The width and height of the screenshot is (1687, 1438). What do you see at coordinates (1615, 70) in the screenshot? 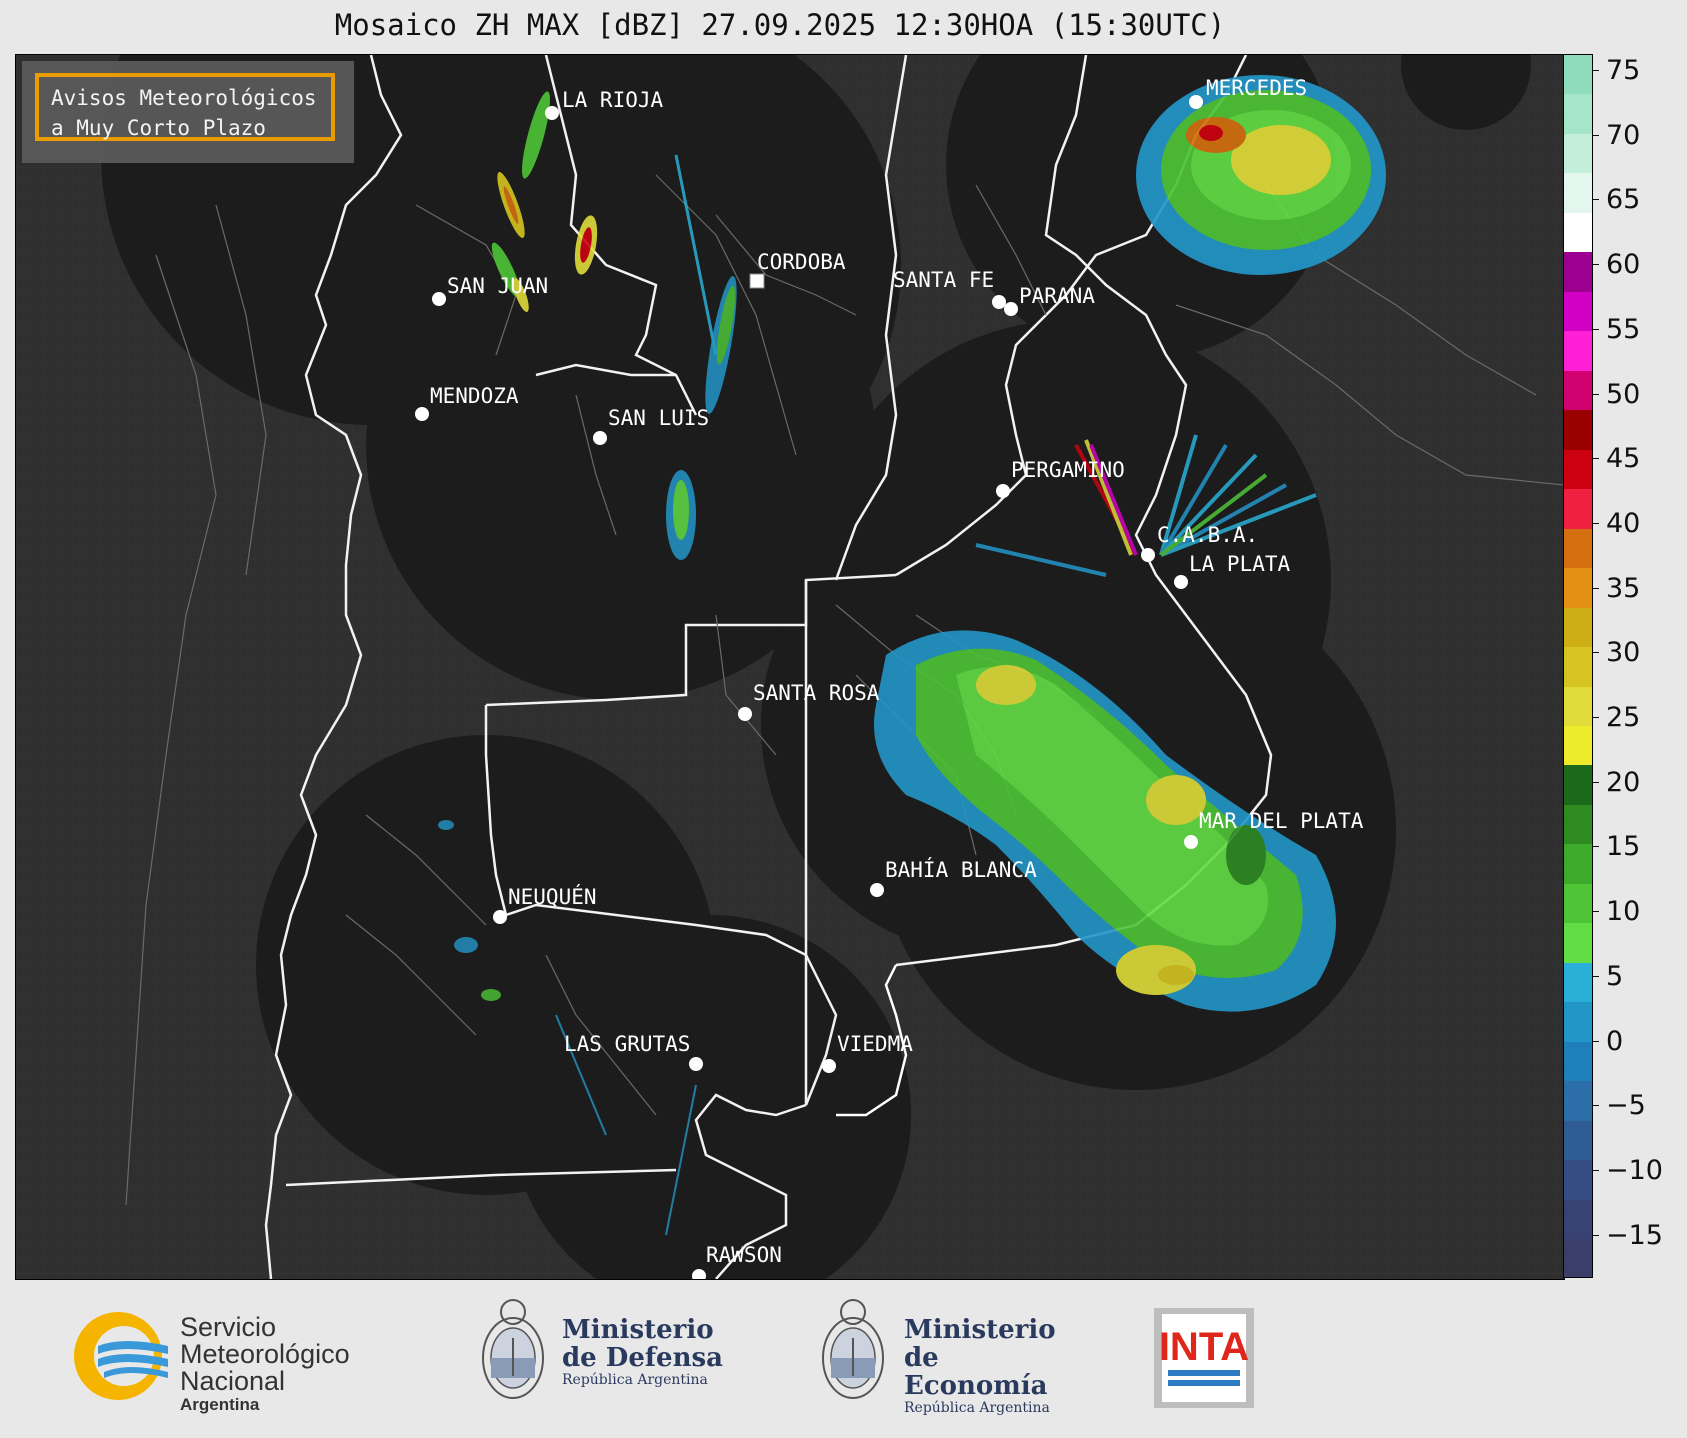
I see `colorbar-tick-label: 75` at bounding box center [1615, 70].